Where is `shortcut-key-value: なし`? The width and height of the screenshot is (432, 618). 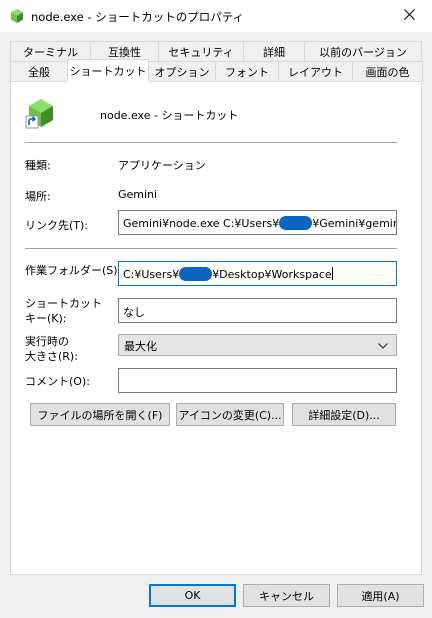 shortcut-key-value: なし is located at coordinates (134, 312).